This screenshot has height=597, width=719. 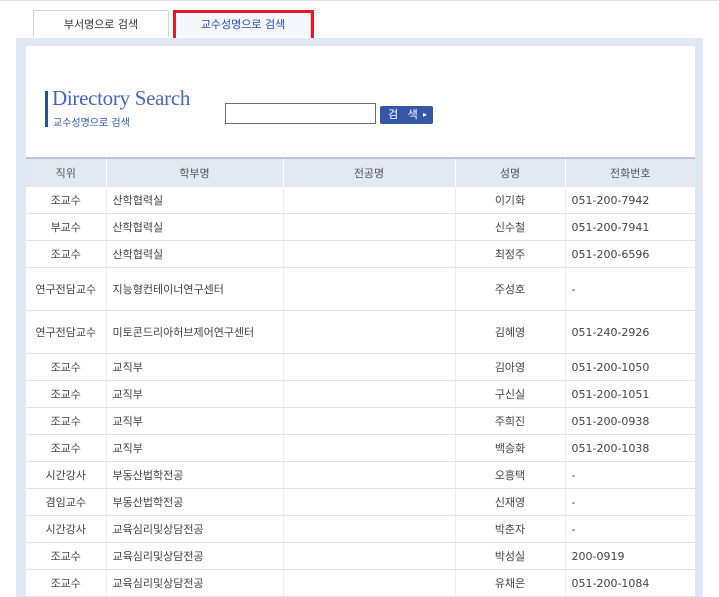 I want to click on header-phone: 전화번호, so click(x=629, y=172).